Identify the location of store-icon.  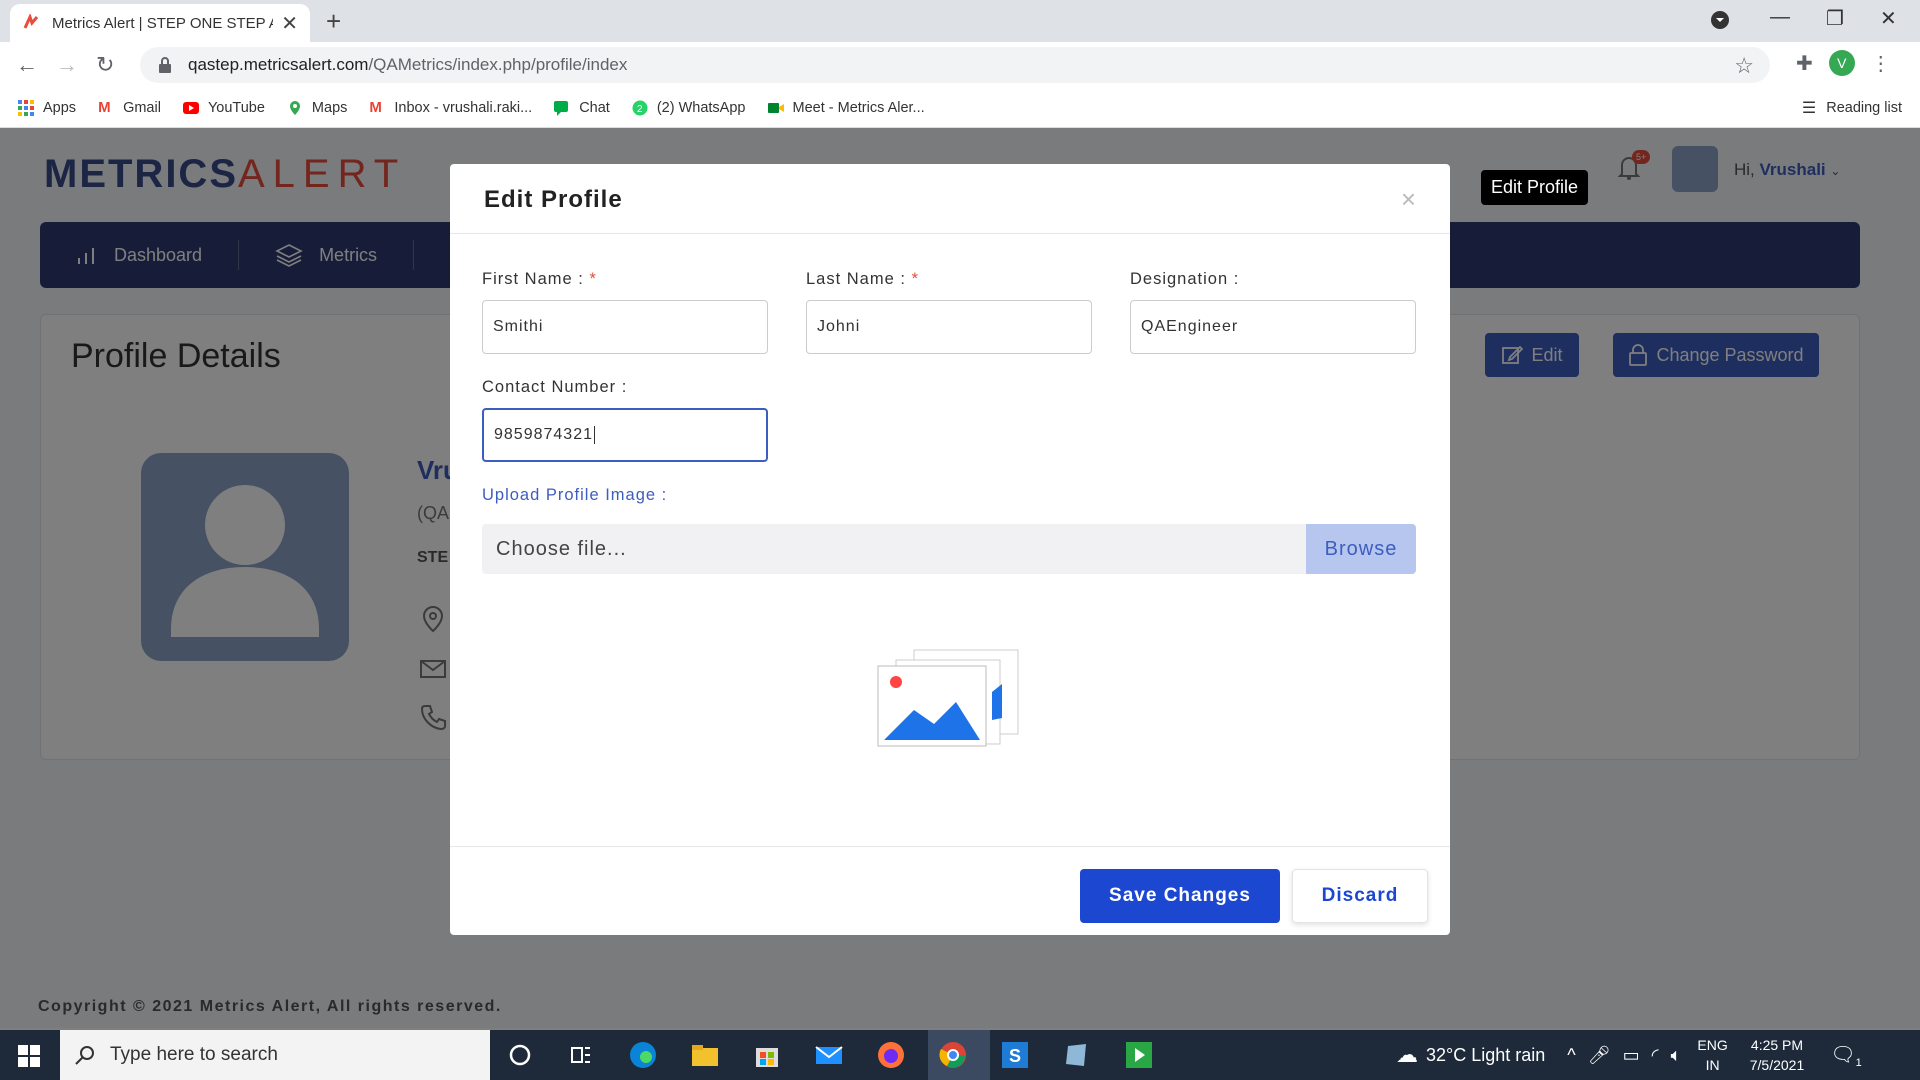
(767, 1055).